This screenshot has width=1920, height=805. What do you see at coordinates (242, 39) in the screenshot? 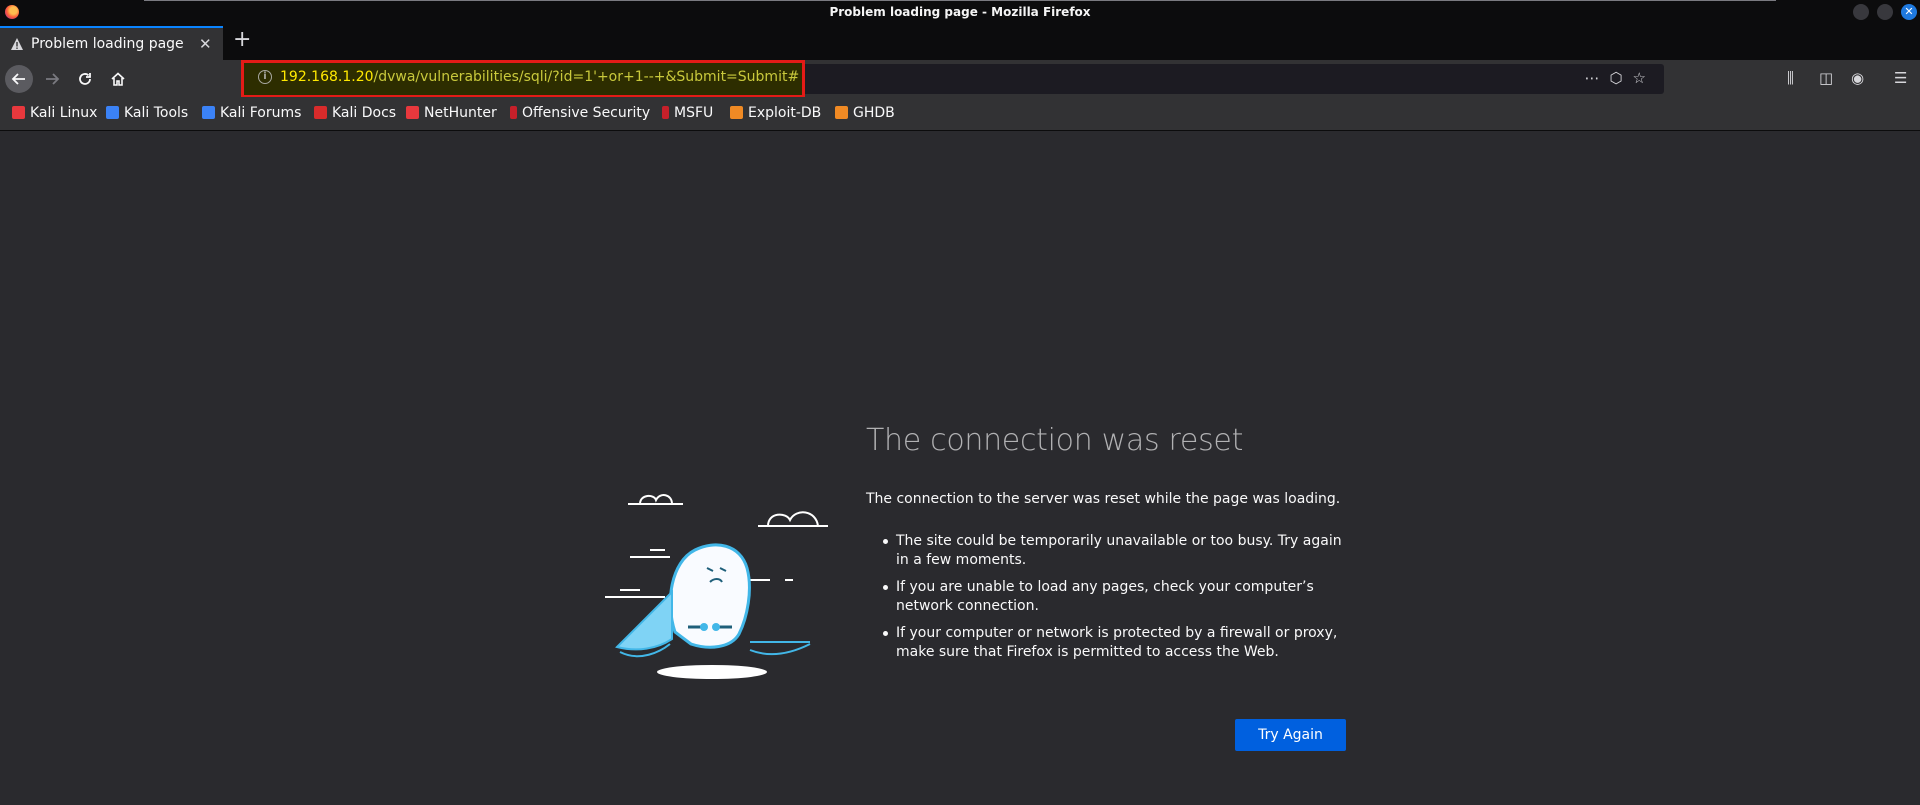
I see `new-tab-button: +` at bounding box center [242, 39].